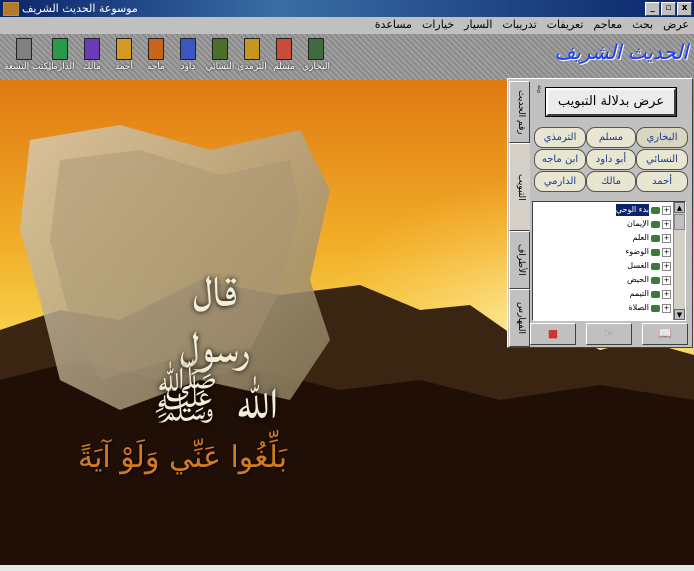  I want to click on scroll-down-icon: ▼, so click(679, 314).